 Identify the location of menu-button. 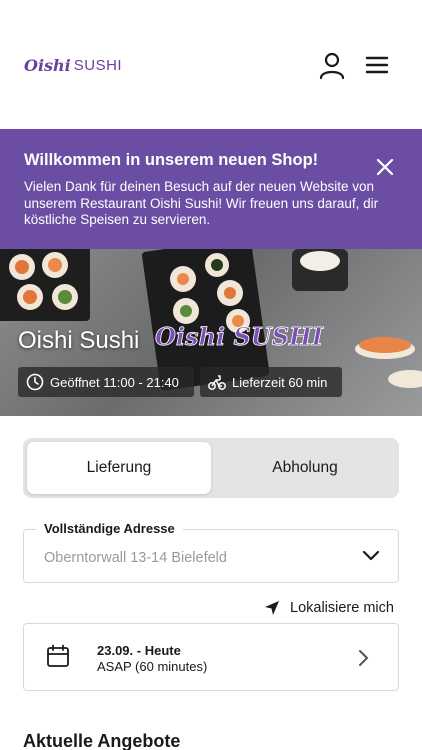
(377, 65).